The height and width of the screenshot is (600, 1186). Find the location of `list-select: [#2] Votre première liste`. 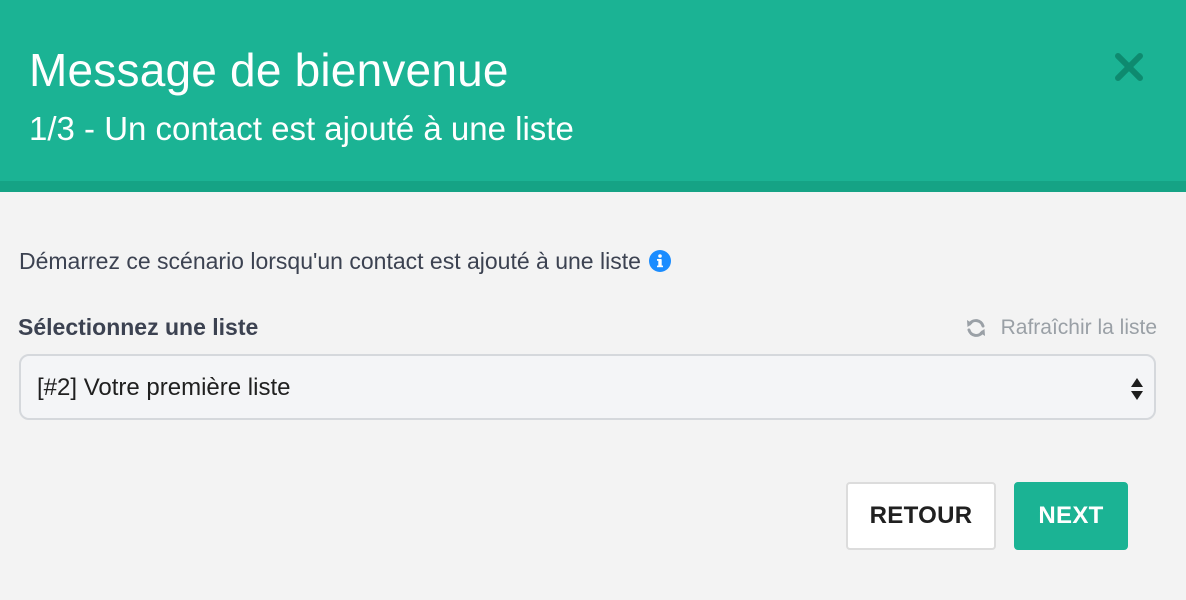

list-select: [#2] Votre première liste is located at coordinates (587, 387).